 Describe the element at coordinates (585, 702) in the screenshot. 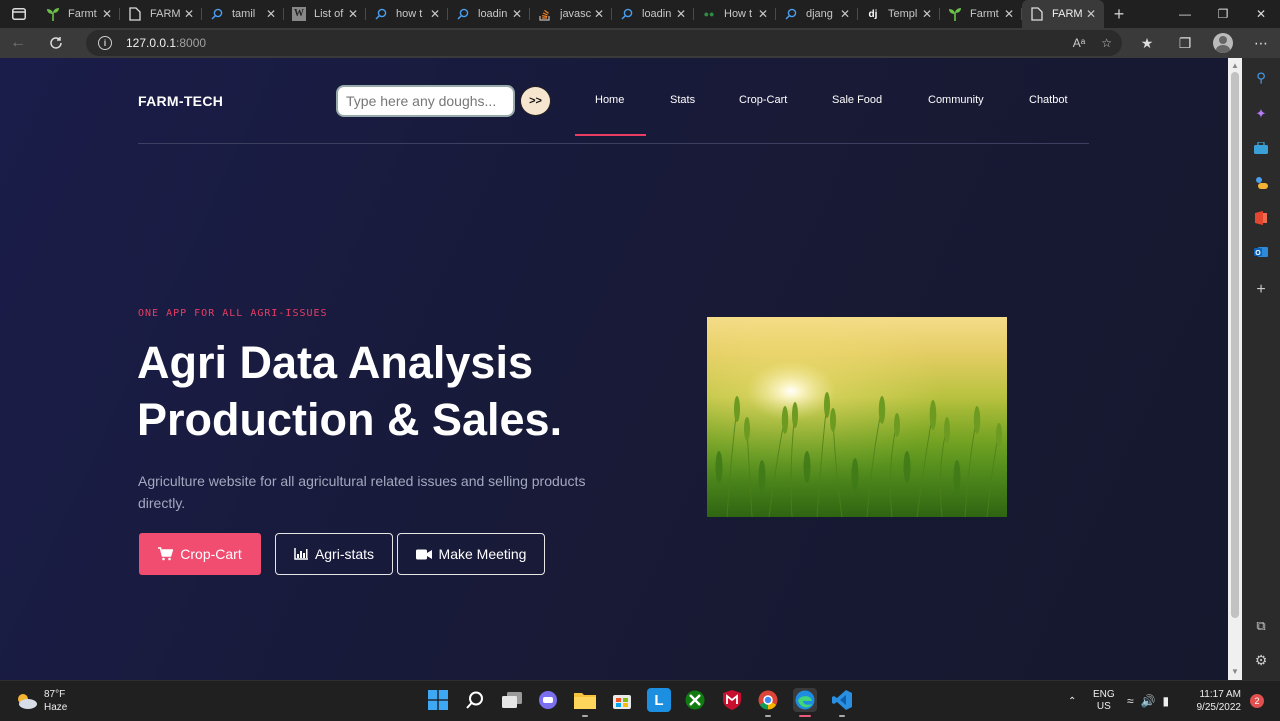

I see `file-explorer-button` at that location.